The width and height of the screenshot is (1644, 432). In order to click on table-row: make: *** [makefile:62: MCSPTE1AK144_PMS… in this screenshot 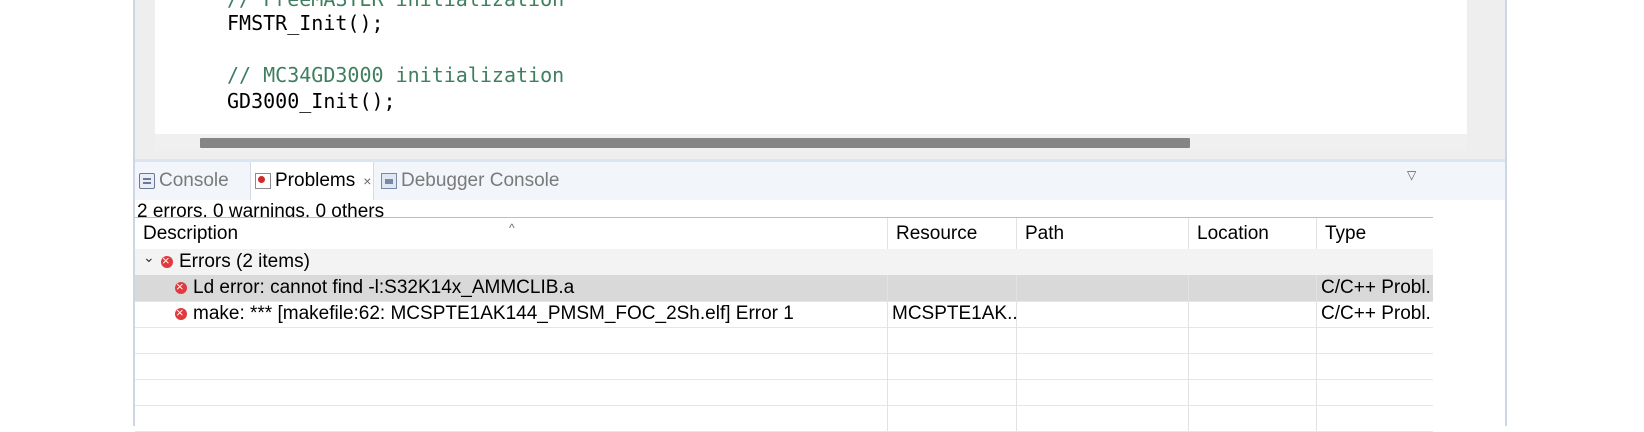, I will do `click(784, 314)`.